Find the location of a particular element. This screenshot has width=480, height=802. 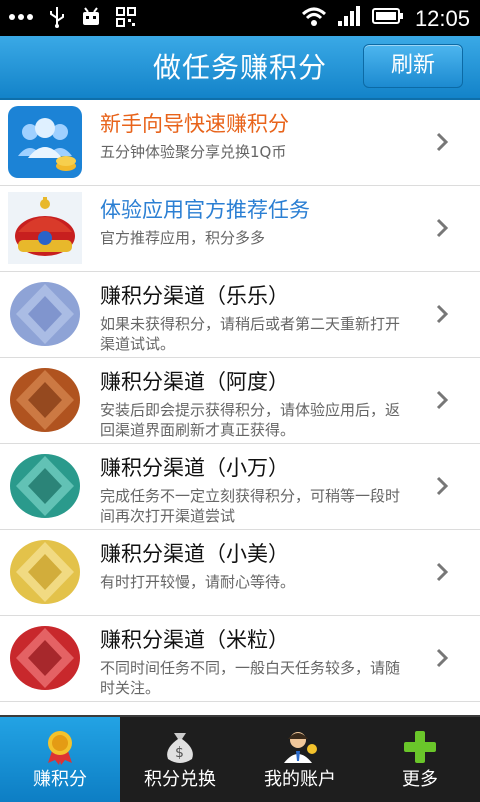

list-item: 赚积分渠道（小美） 有时打开较慢，请耐心等待。 is located at coordinates (240, 573).